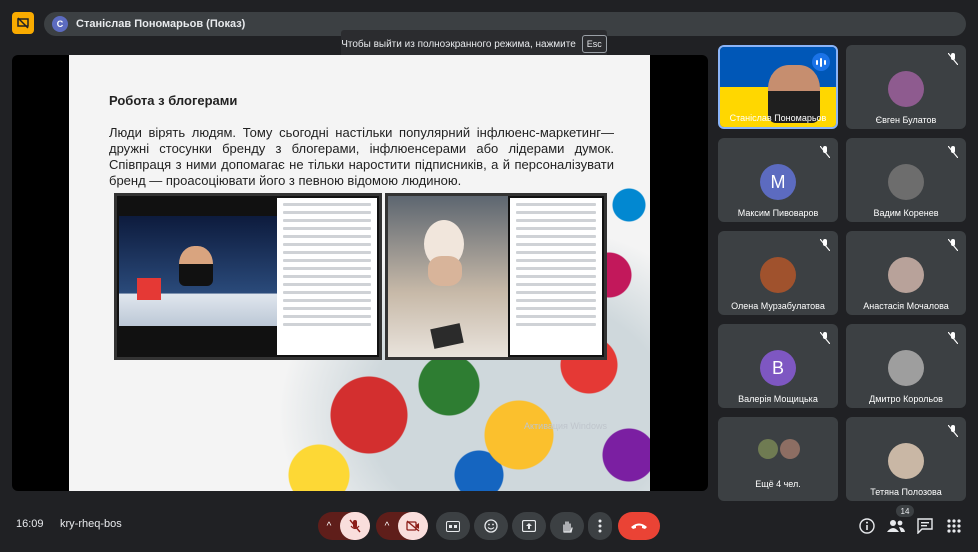  Describe the element at coordinates (821, 62) in the screenshot. I see `speaking-indicator-icon` at that location.